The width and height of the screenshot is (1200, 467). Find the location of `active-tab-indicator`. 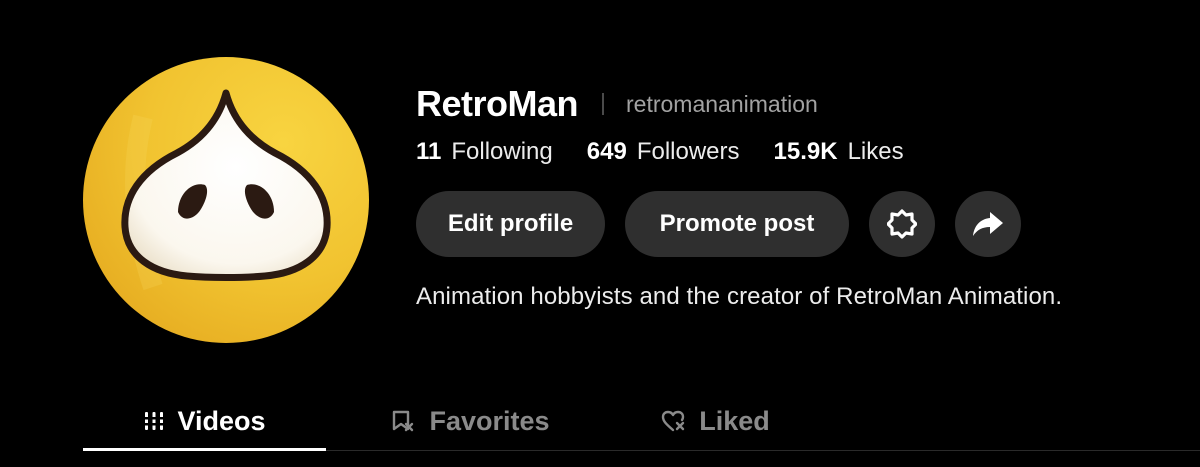

active-tab-indicator is located at coordinates (204, 449).